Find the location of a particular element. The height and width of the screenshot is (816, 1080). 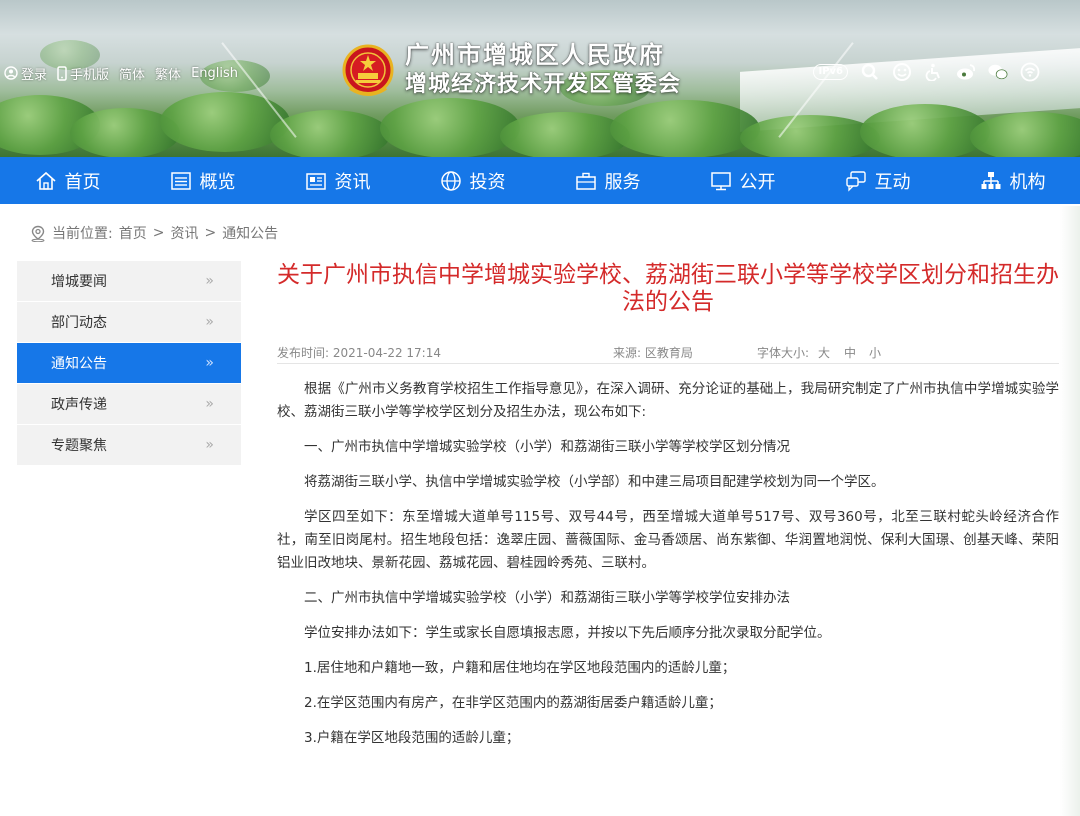

document-icon is located at coordinates (315, 181).